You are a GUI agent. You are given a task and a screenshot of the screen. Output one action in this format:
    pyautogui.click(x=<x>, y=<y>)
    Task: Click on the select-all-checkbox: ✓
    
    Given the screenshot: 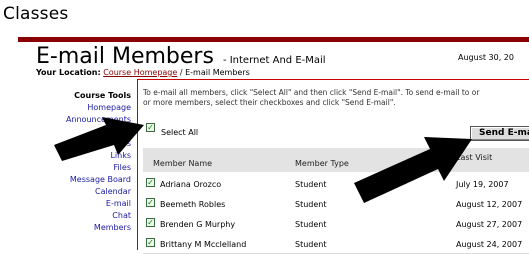 What is the action you would take?
    pyautogui.click(x=150, y=127)
    